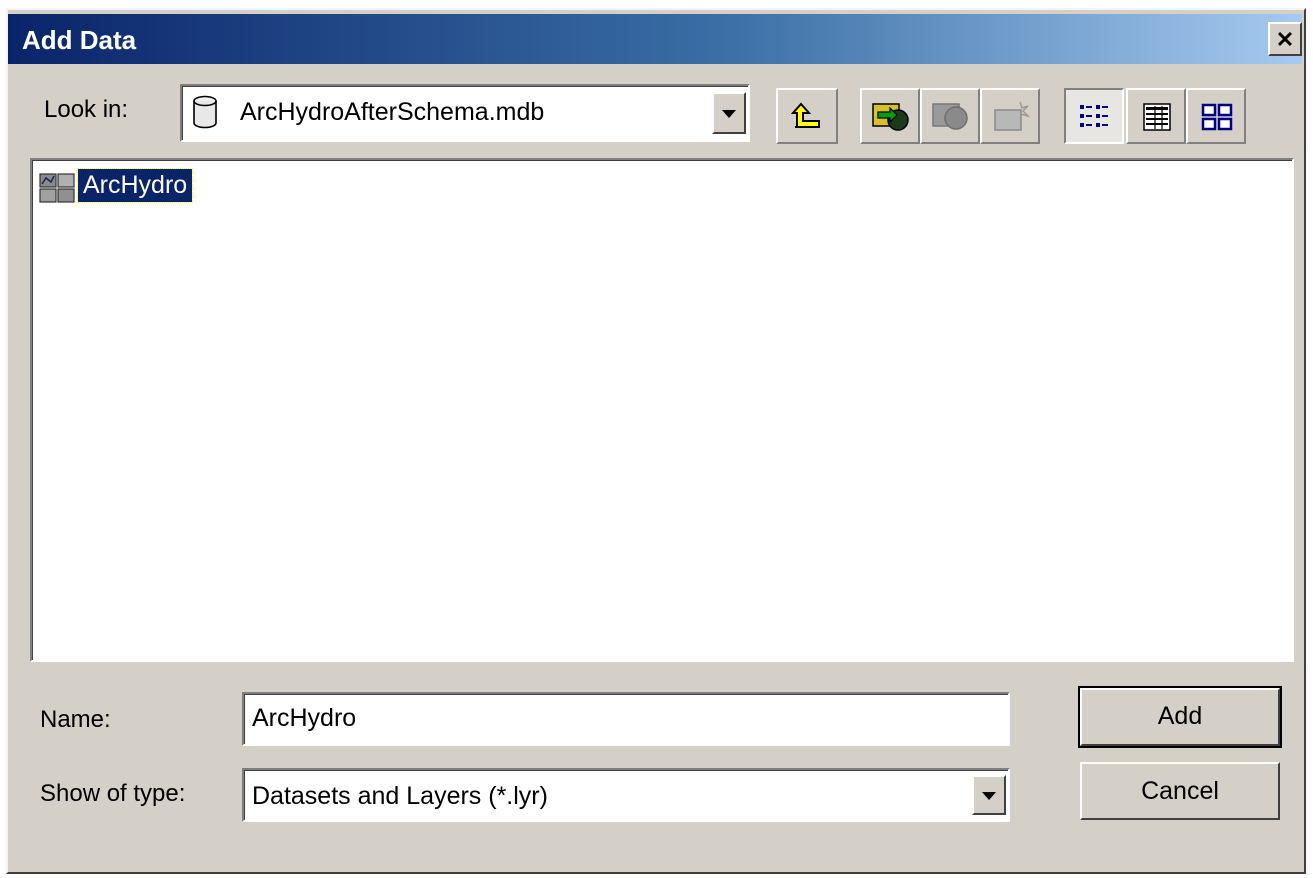  I want to click on cancel-button-label: Cancel, so click(1180, 791).